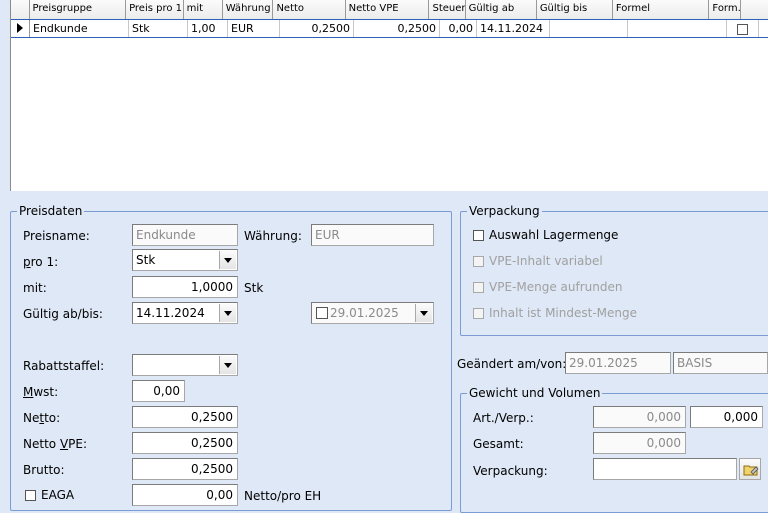 This screenshot has height=513, width=768. Describe the element at coordinates (372, 235) in the screenshot. I see `waehrung-field: EUR` at that location.